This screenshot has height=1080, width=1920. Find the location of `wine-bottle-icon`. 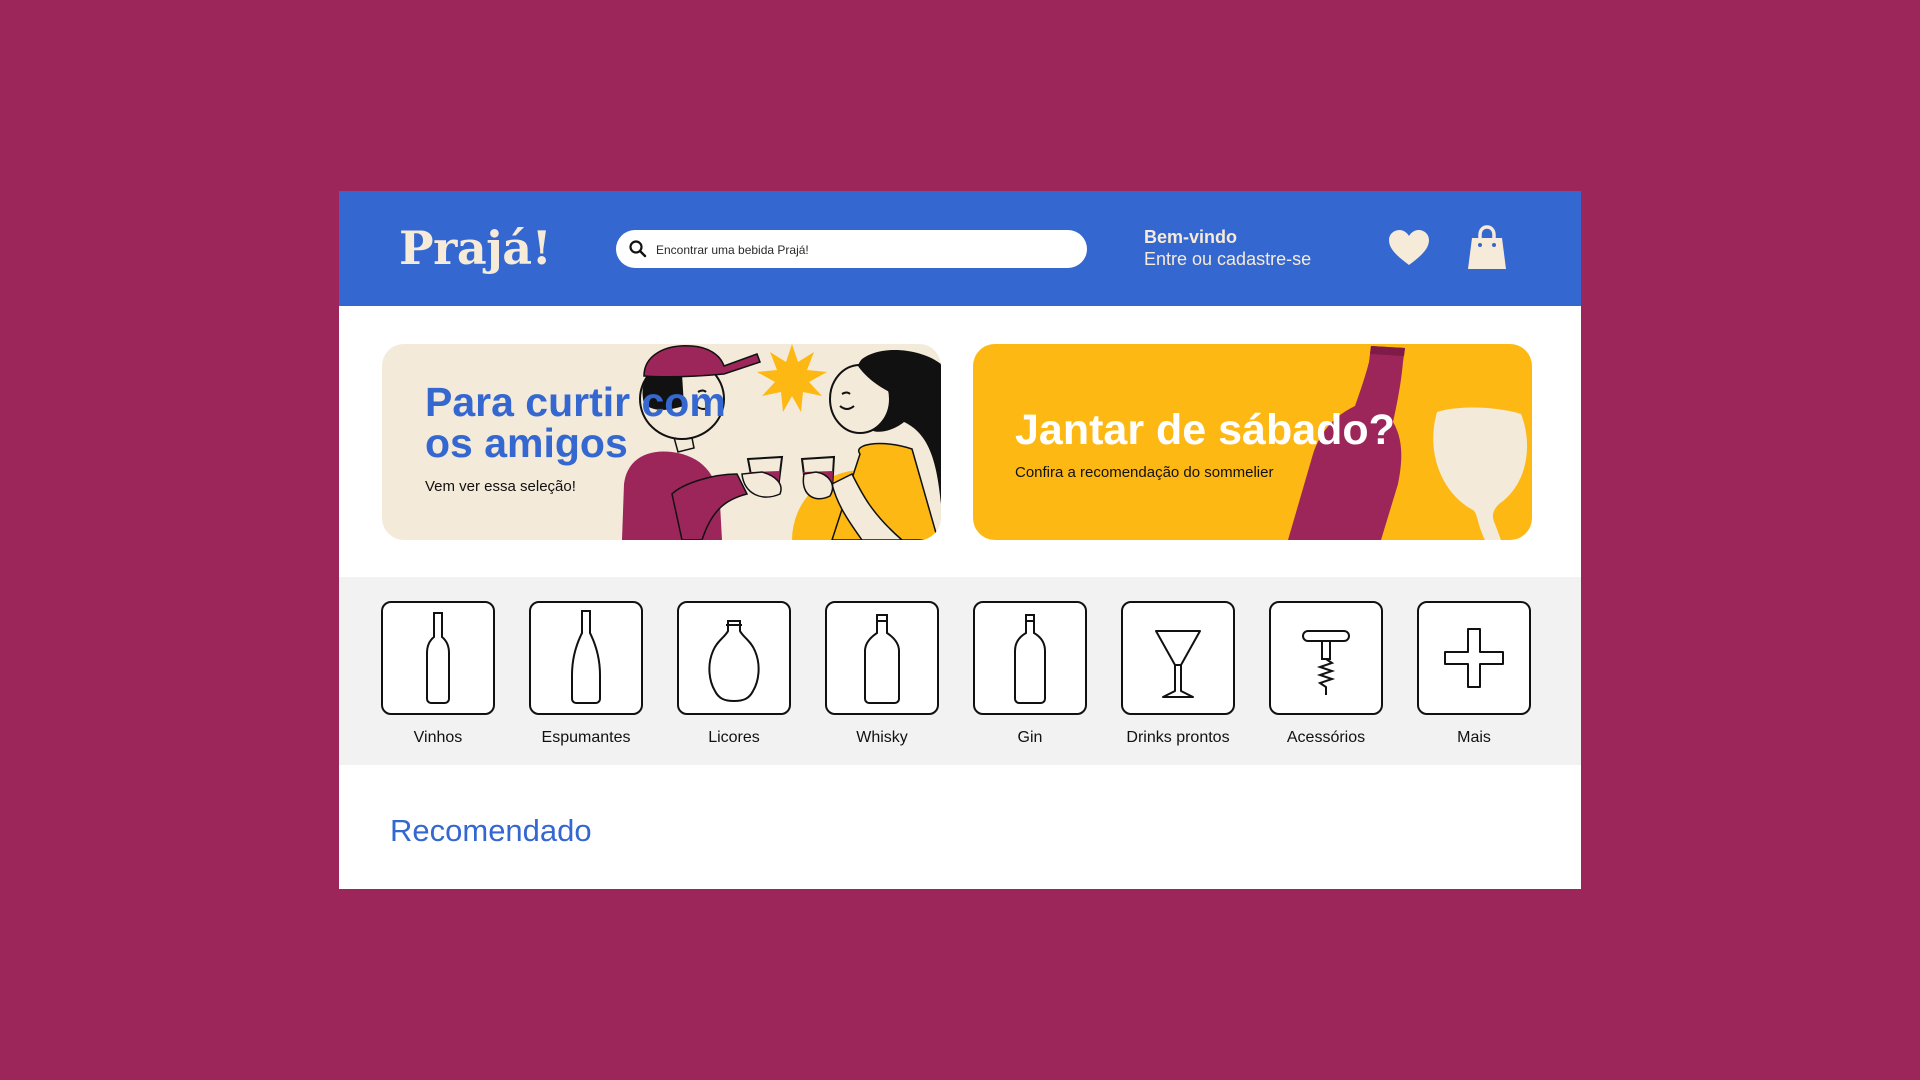

wine-bottle-icon is located at coordinates (438, 658).